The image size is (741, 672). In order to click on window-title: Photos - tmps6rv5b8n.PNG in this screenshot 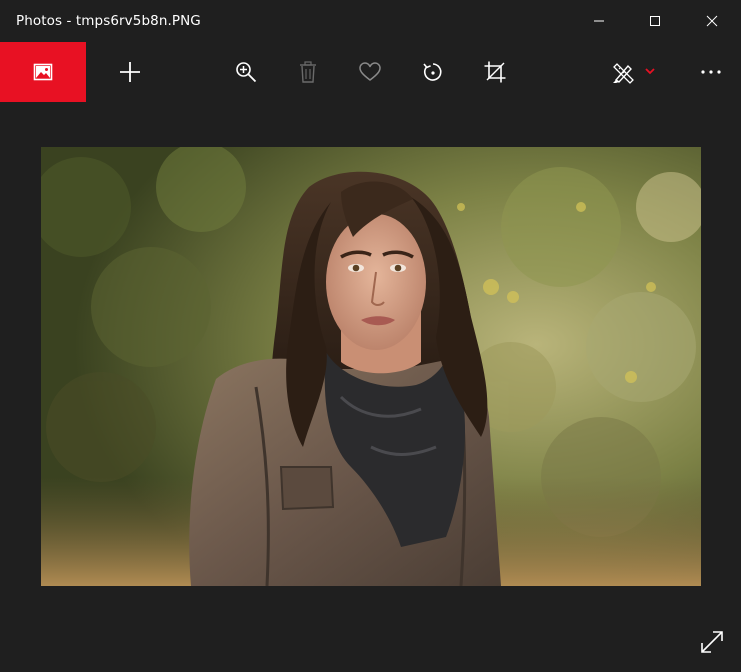, I will do `click(108, 21)`.